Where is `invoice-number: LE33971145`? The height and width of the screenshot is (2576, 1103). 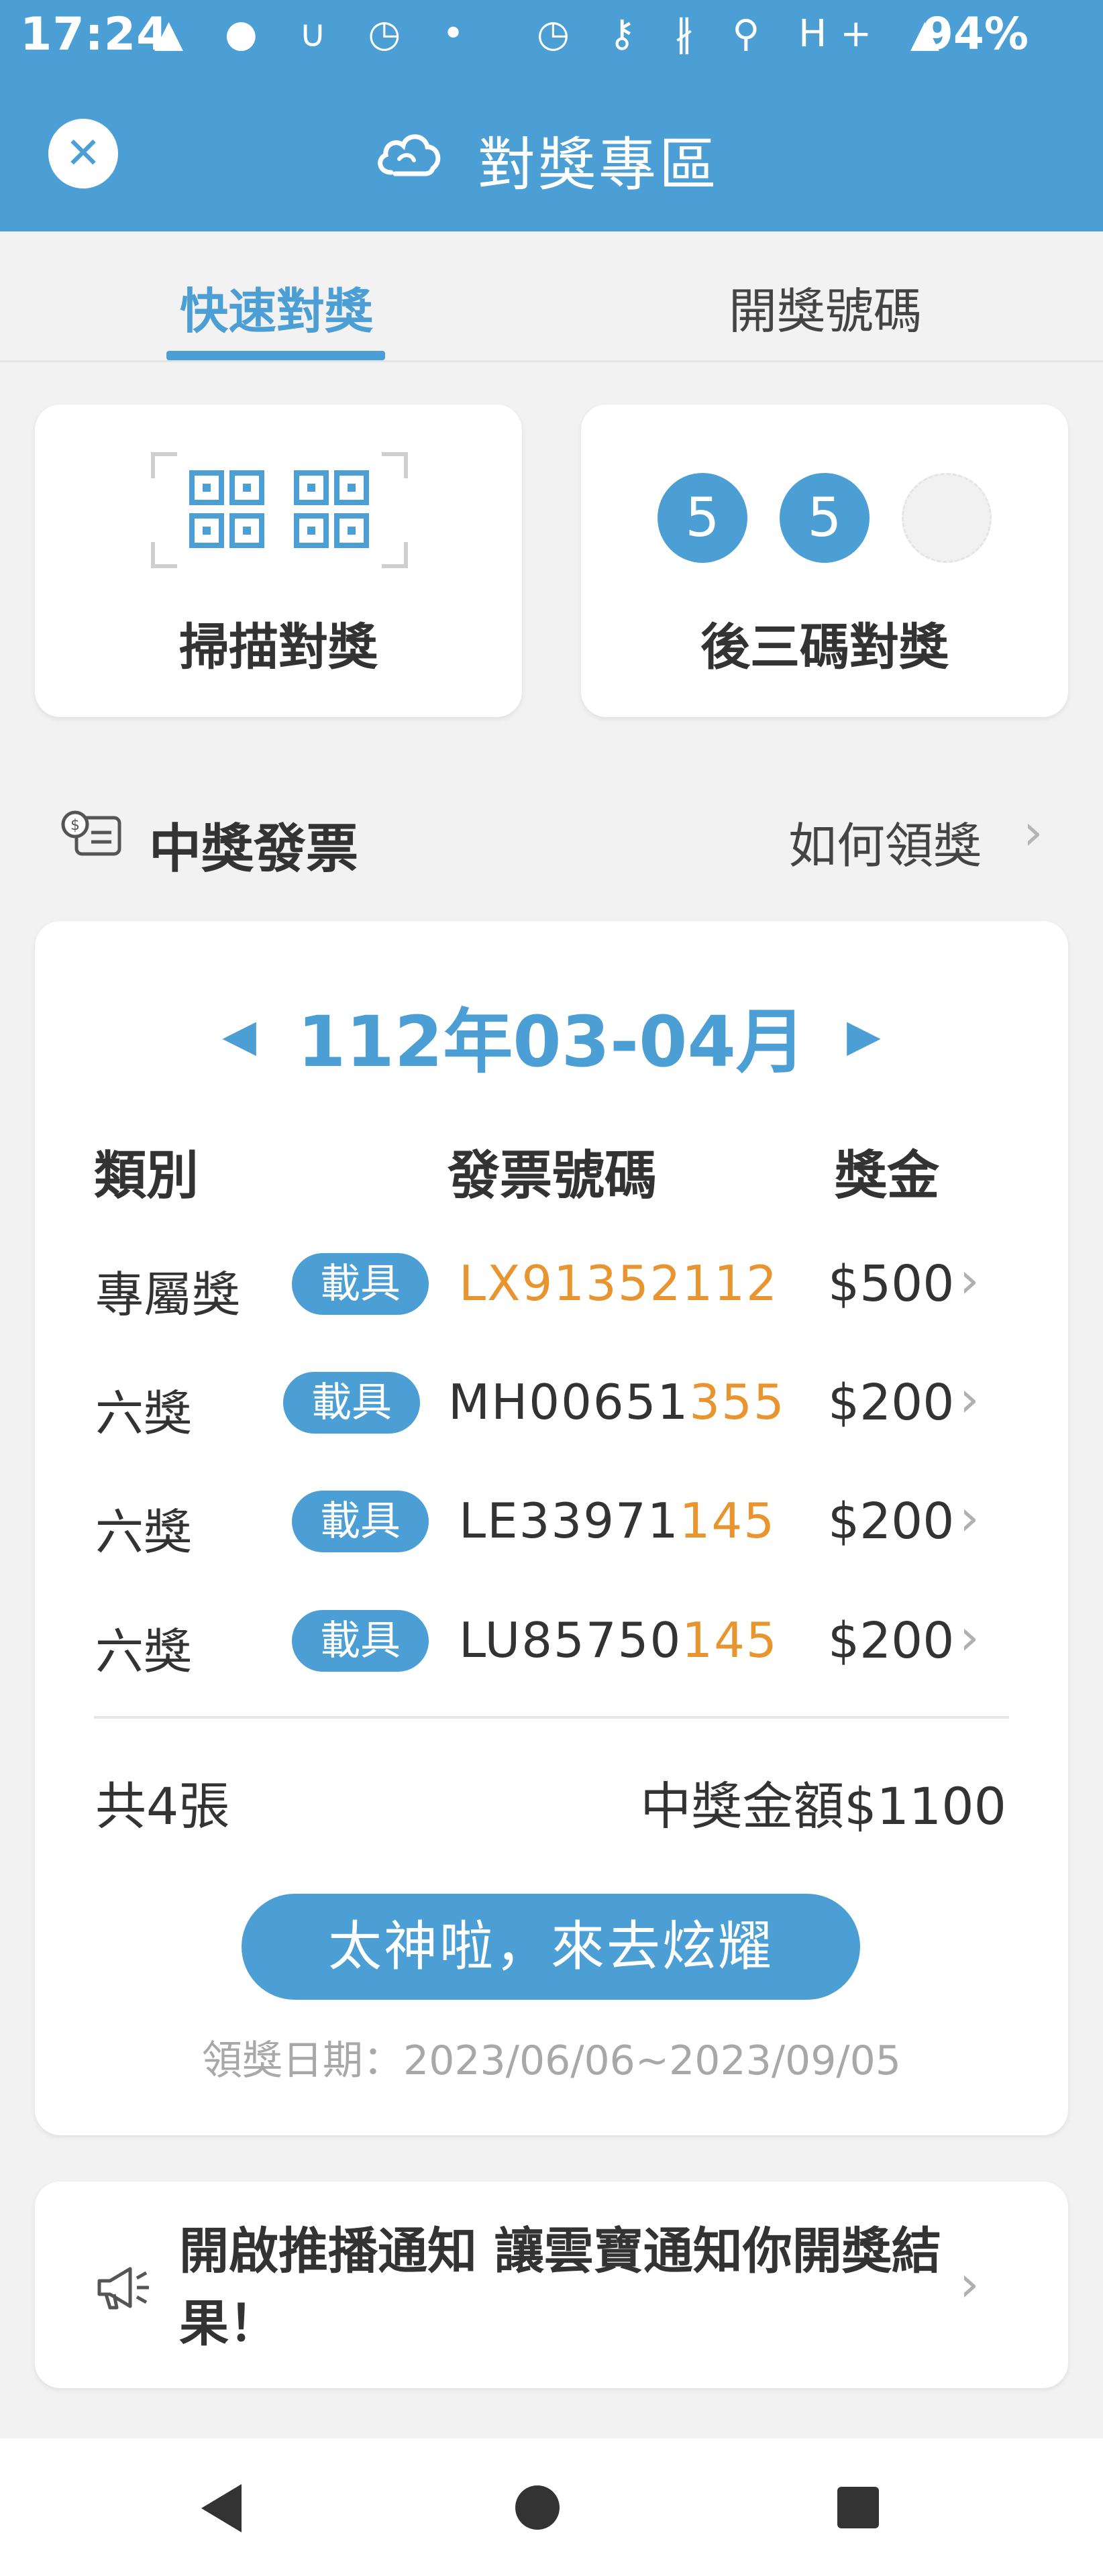 invoice-number: LE33971145 is located at coordinates (618, 1521).